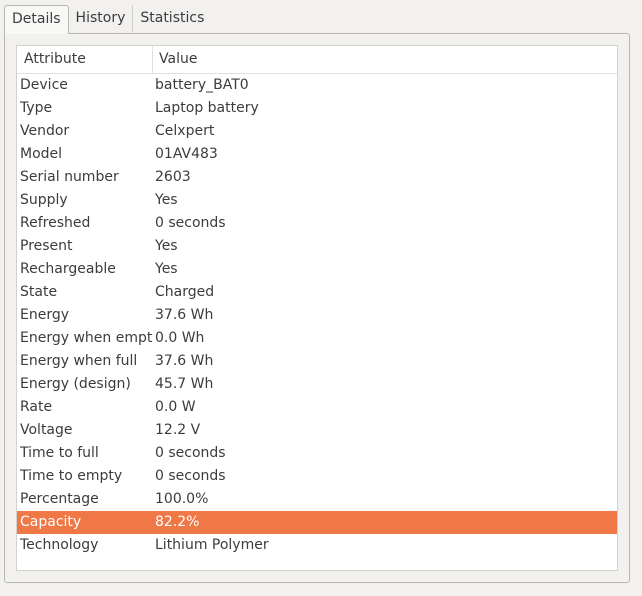  I want to click on attribute-cell: Technology, so click(59, 545).